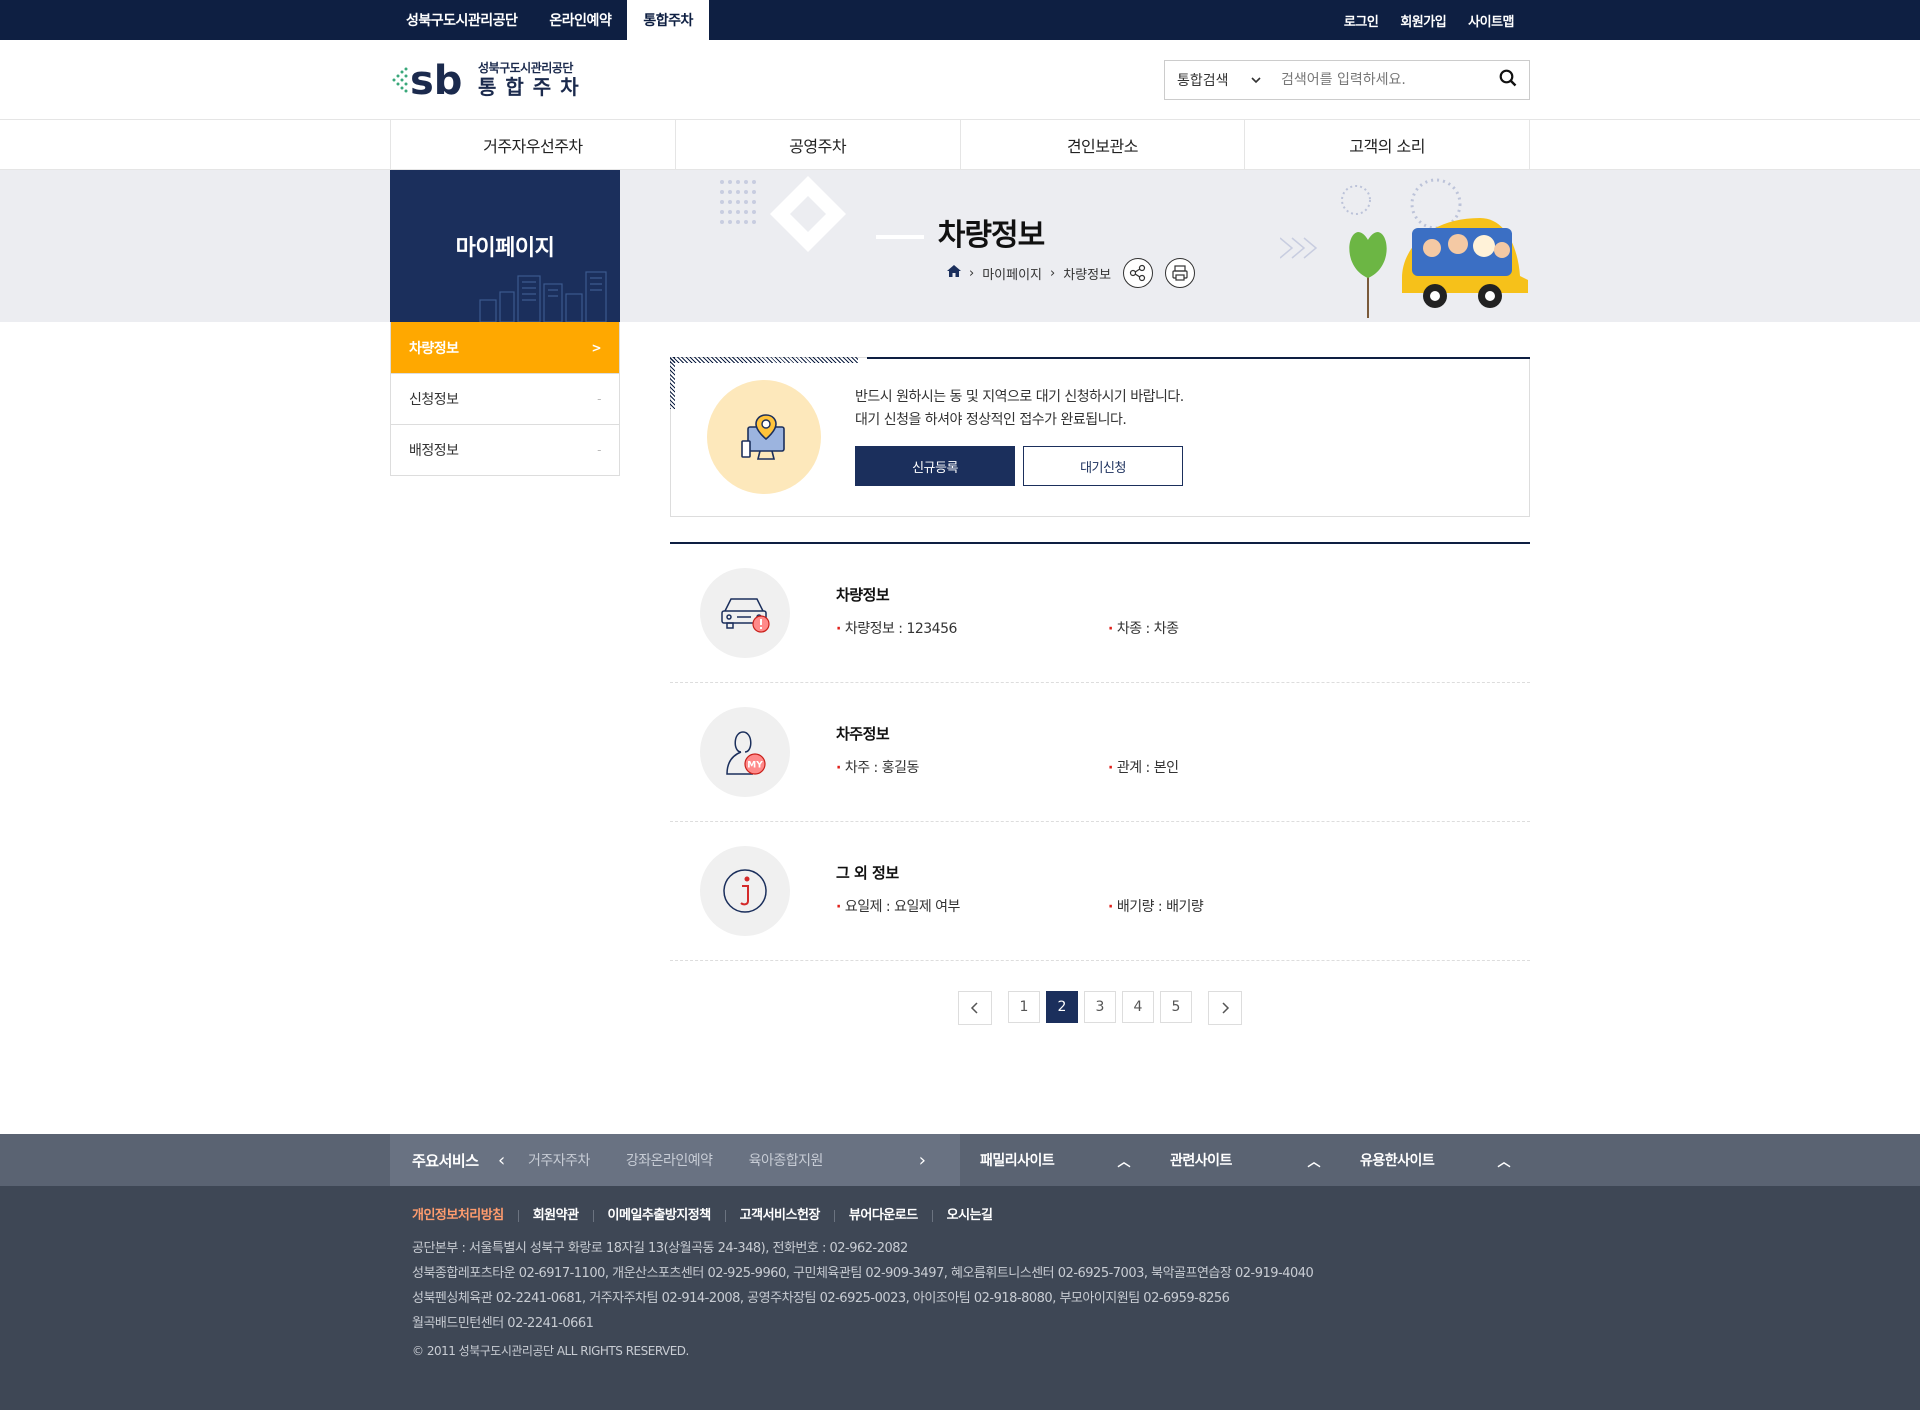 This screenshot has height=1410, width=1920. Describe the element at coordinates (969, 1215) in the screenshot. I see `directions-link: 오시는길` at that location.